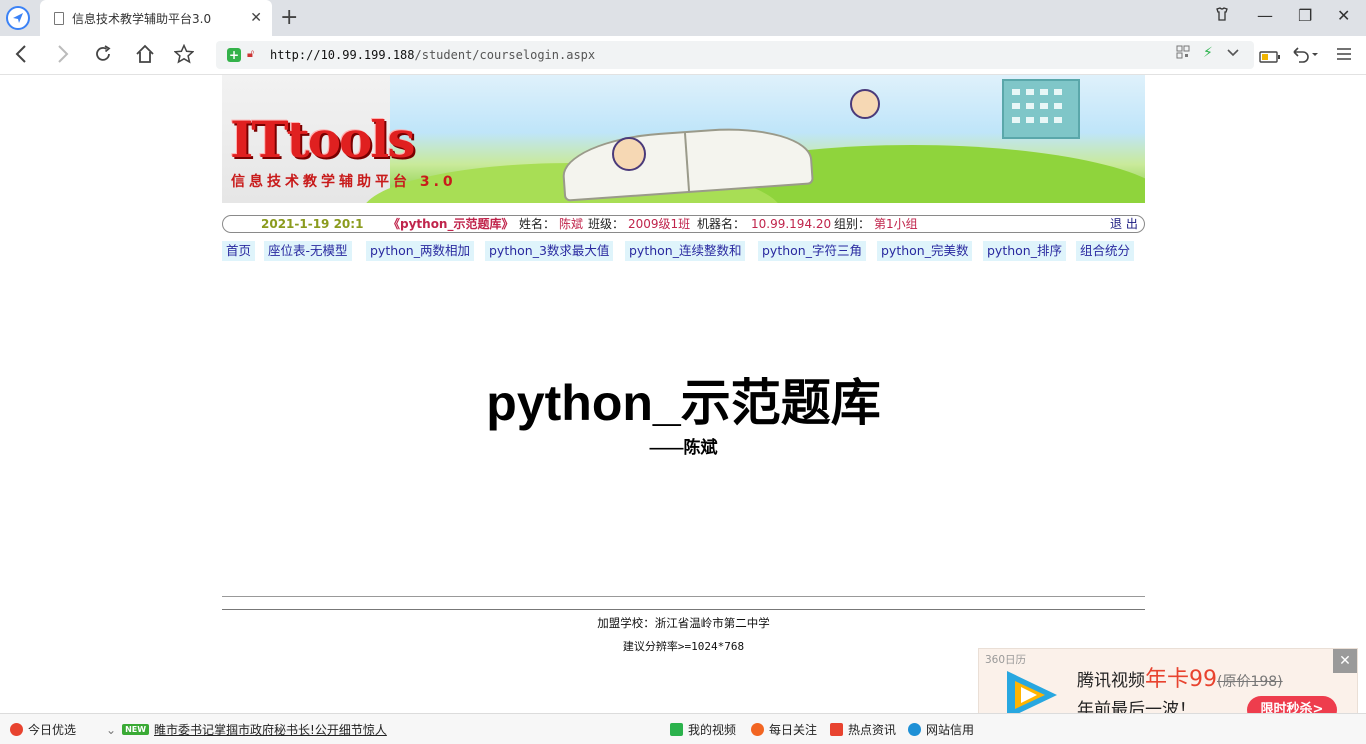  Describe the element at coordinates (250, 54) in the screenshot. I see `insecure-lock-icon: 🔓︎` at that location.